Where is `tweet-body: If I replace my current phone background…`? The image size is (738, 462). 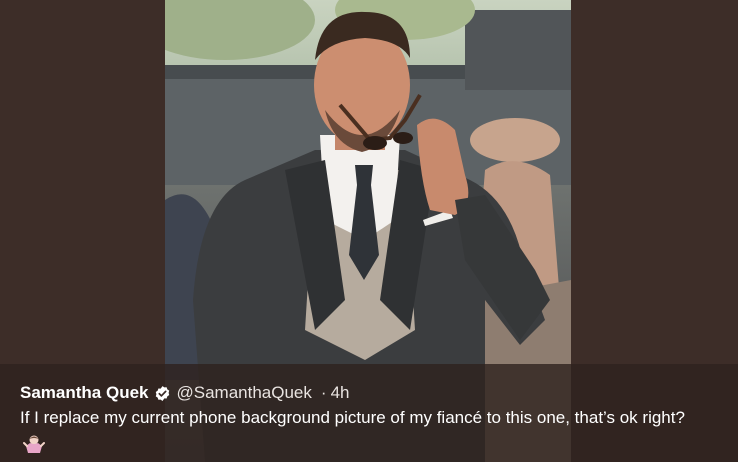
tweet-body: If I replace my current phone background… is located at coordinates (365, 430).